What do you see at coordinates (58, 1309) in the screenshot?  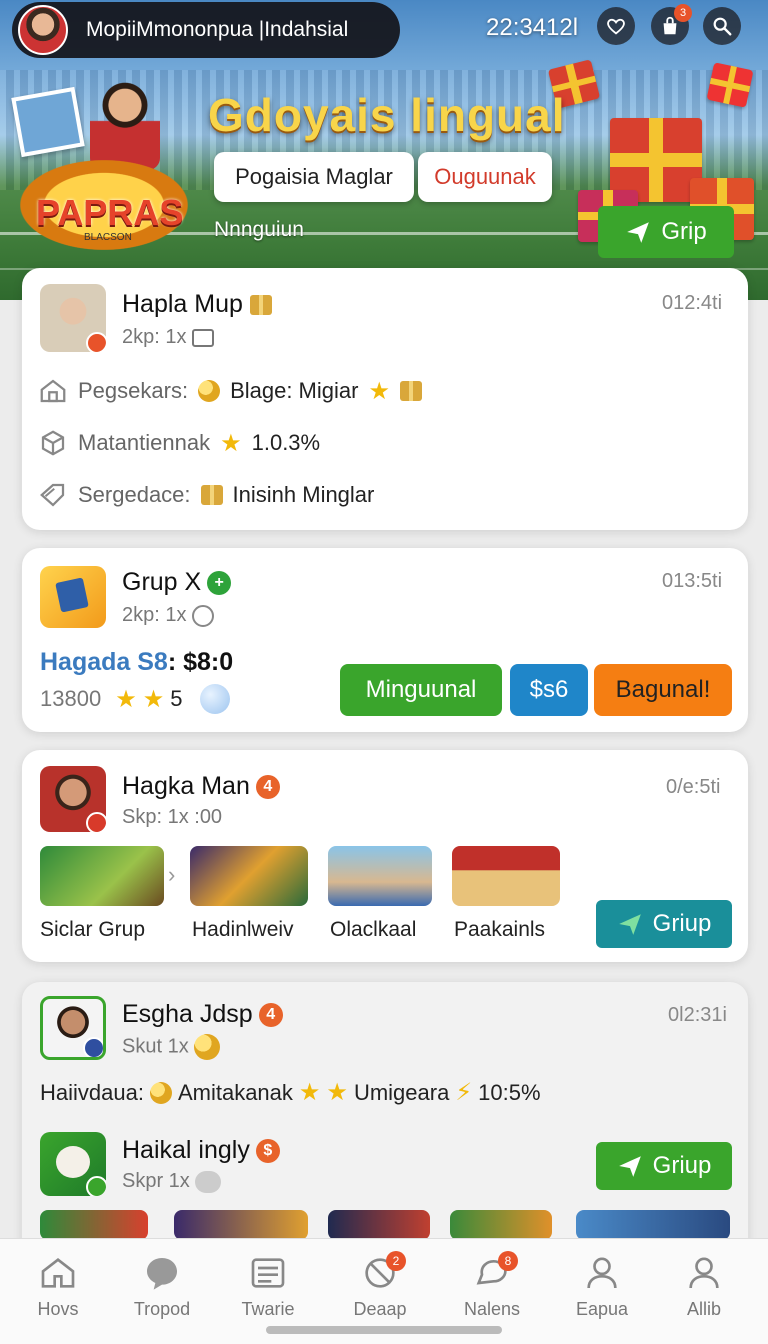 I see `nav-label: Hovs` at bounding box center [58, 1309].